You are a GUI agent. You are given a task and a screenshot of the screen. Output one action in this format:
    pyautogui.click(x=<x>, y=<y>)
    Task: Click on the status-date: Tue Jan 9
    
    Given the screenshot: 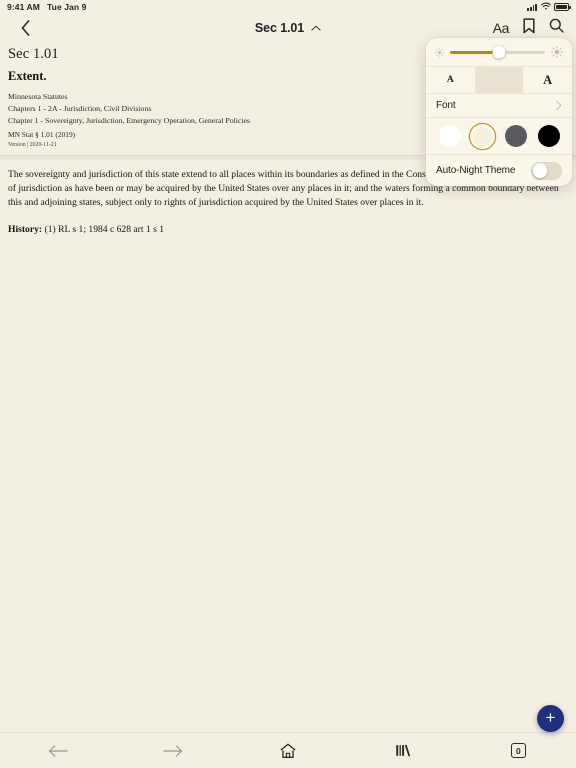 What is the action you would take?
    pyautogui.click(x=66, y=7)
    